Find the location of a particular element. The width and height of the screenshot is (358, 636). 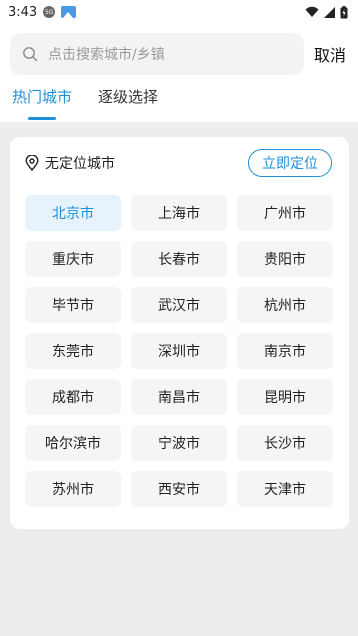

locate-now-button: 立即定位 is located at coordinates (290, 163).